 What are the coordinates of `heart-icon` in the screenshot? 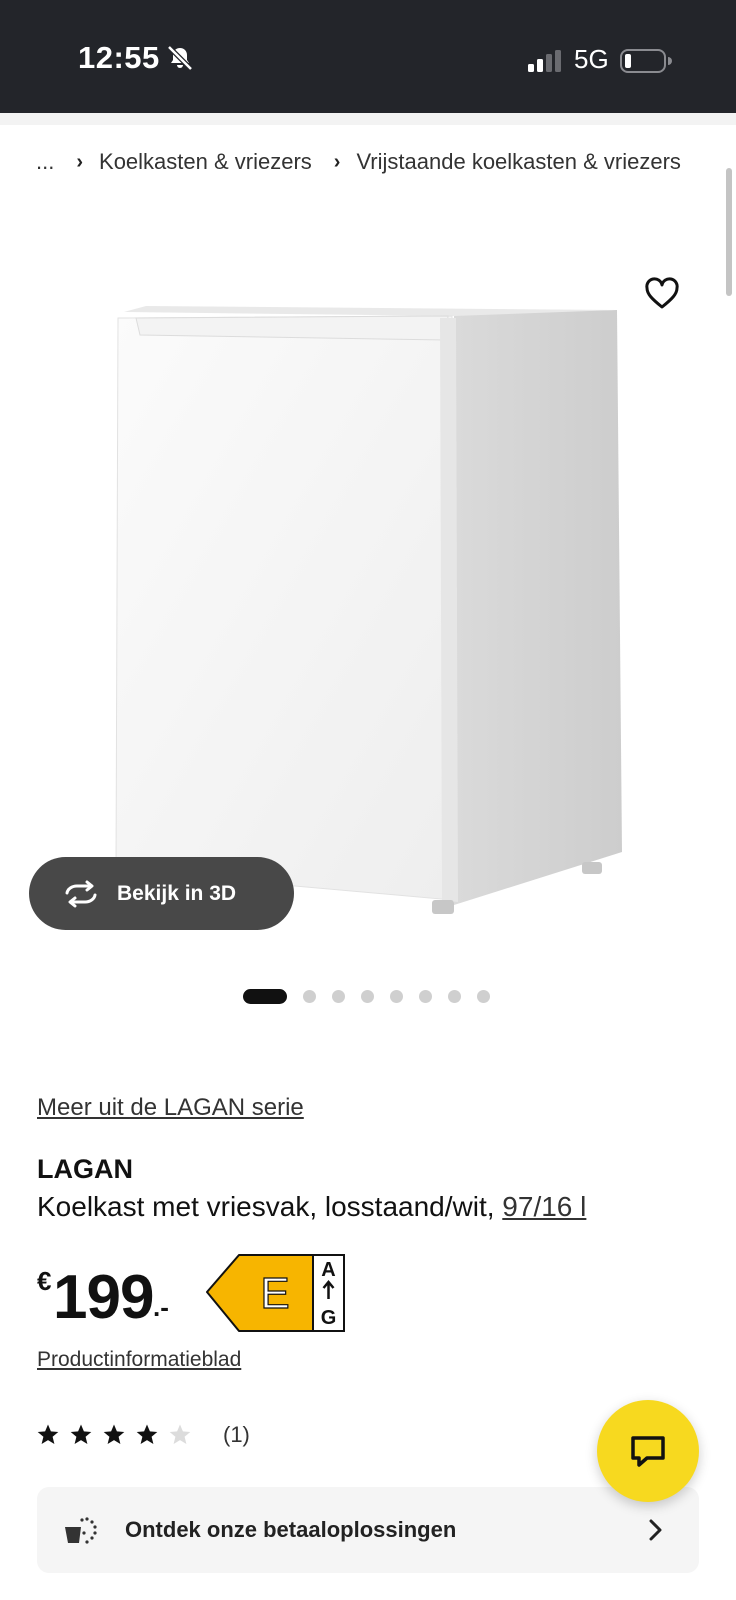 It's located at (662, 294).